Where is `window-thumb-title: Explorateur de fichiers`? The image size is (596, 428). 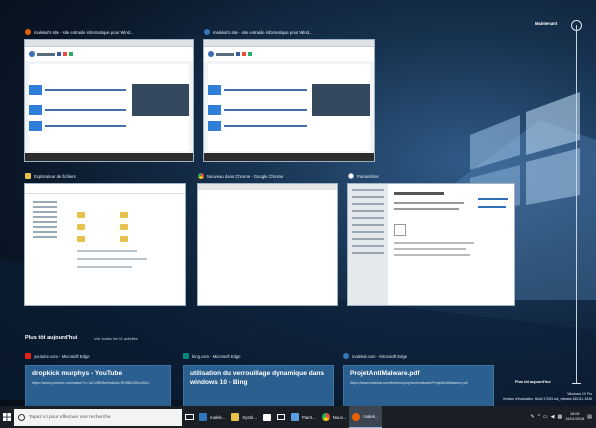
window-thumb-title: Explorateur de fichiers is located at coordinates (105, 176).